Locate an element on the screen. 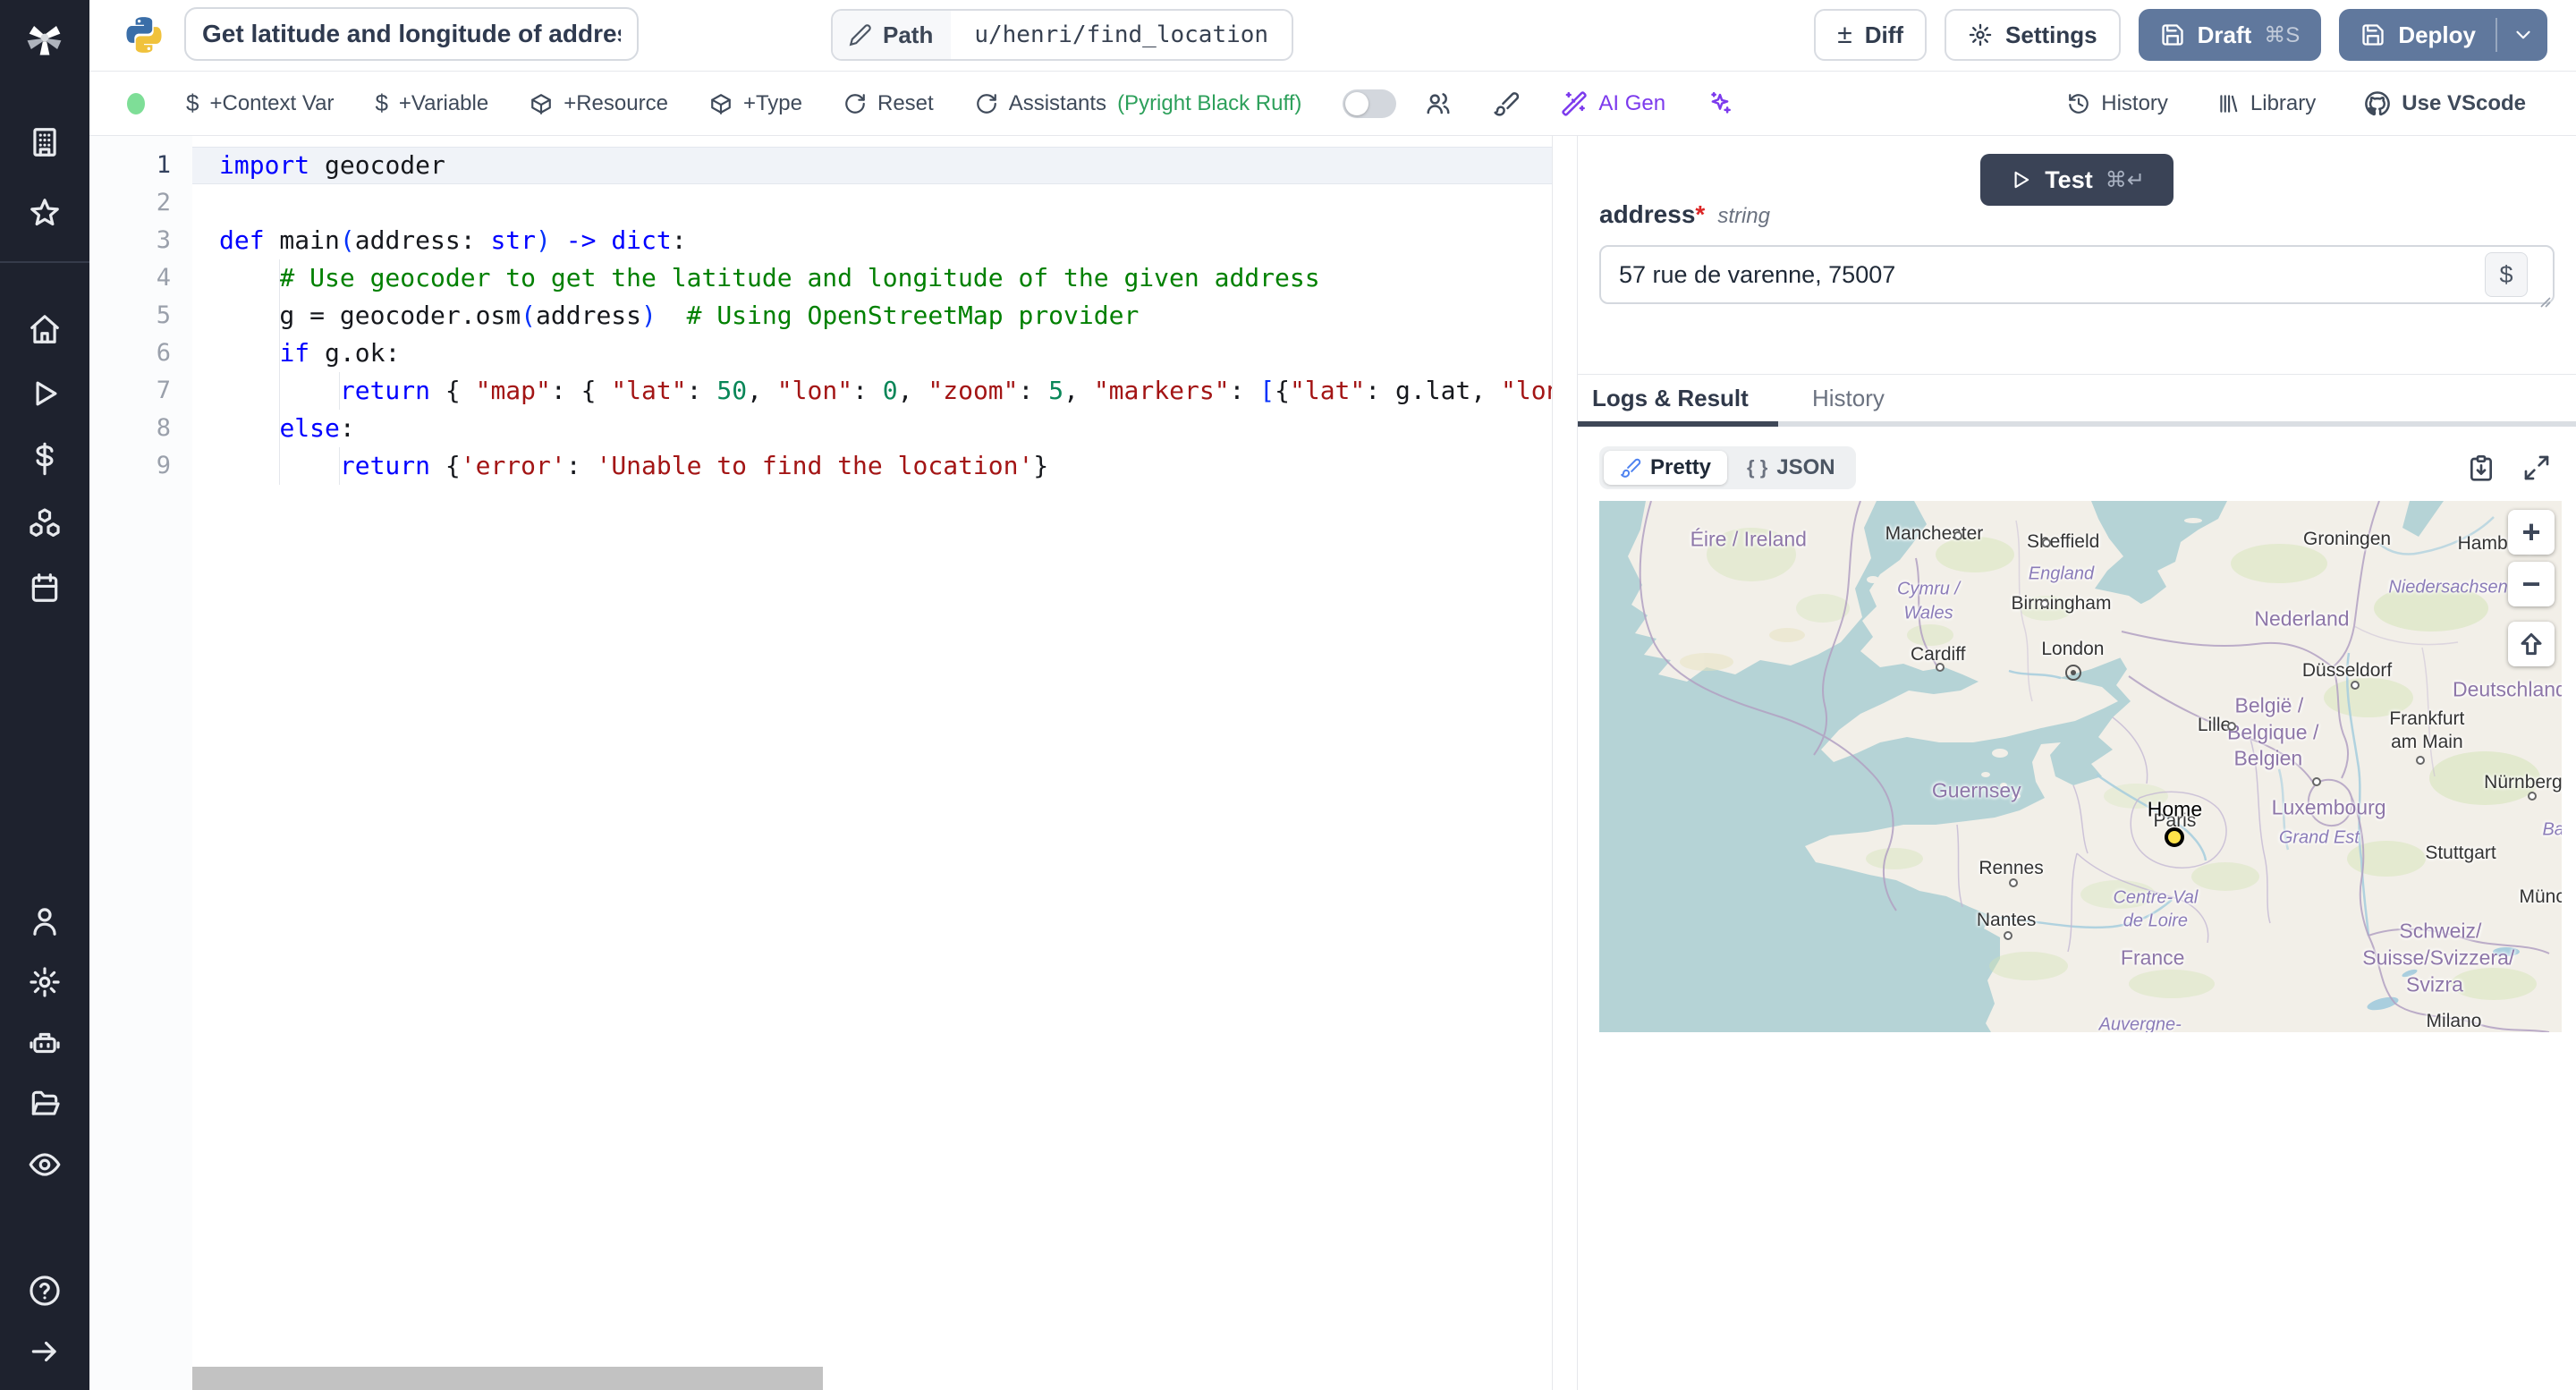  audit-eye-icon is located at coordinates (45, 1165).